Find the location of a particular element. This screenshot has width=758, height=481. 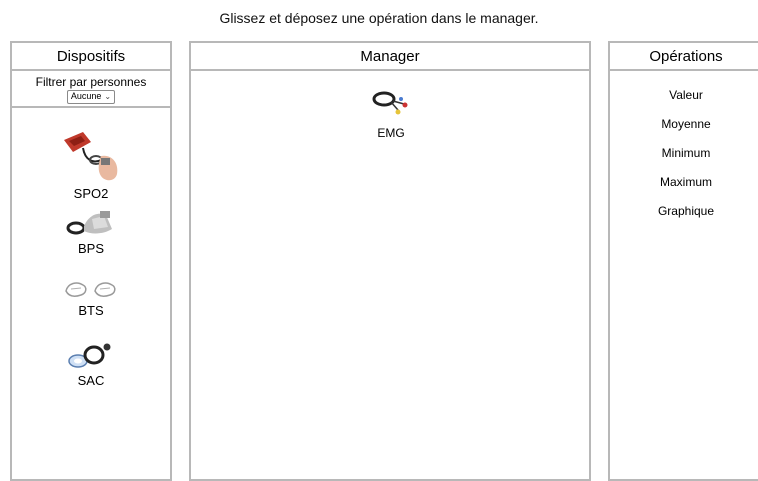

device-label: SAC is located at coordinates (91, 380).